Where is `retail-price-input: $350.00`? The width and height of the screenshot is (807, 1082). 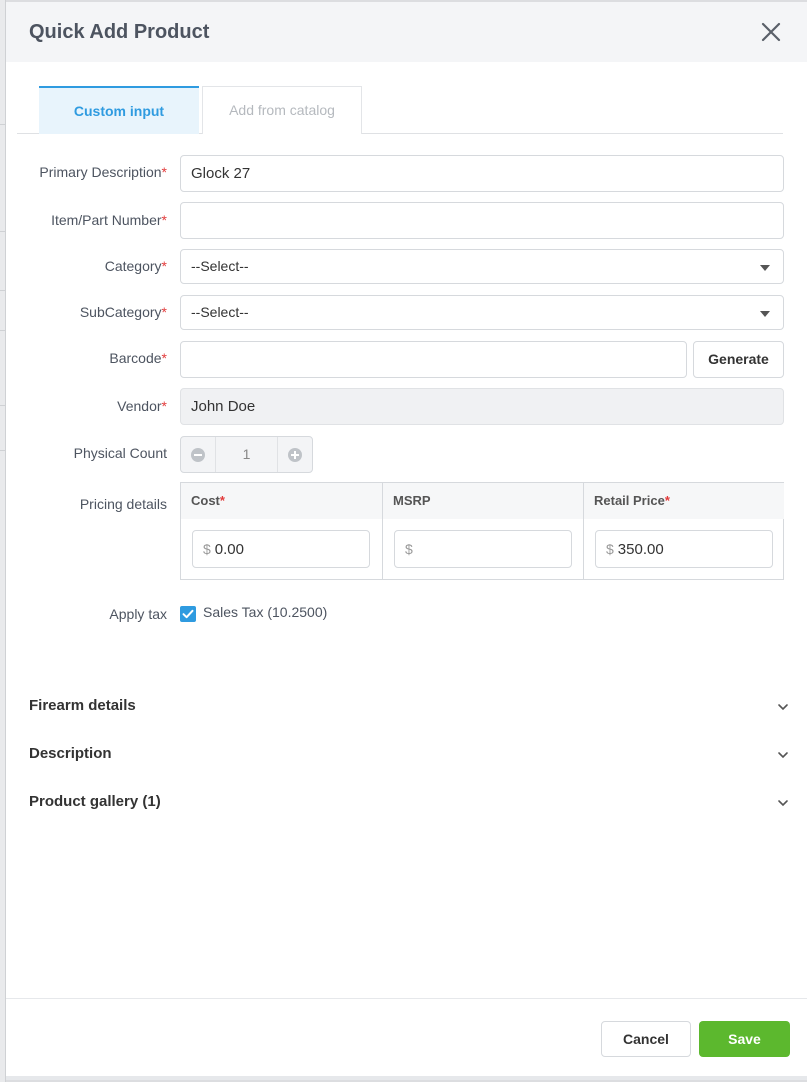 retail-price-input: $350.00 is located at coordinates (684, 549).